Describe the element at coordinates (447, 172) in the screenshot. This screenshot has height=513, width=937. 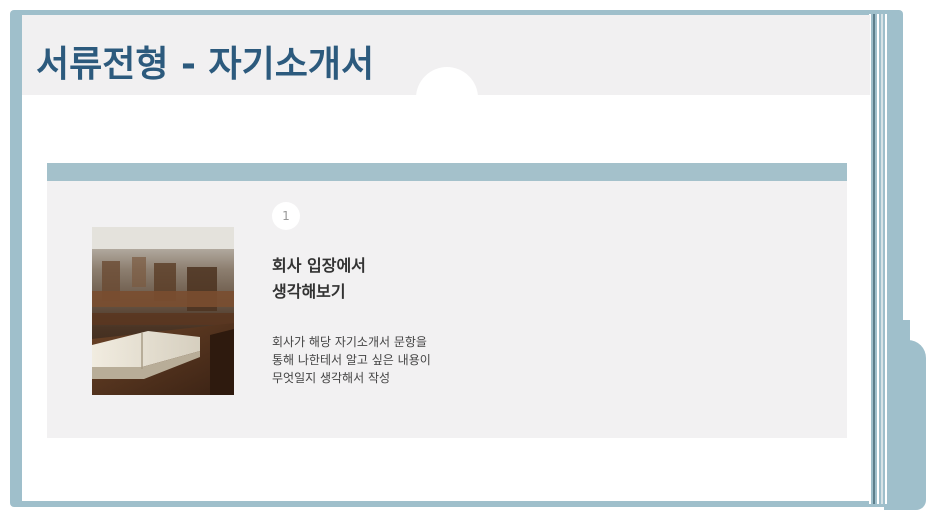
I see `card-header-bar` at that location.